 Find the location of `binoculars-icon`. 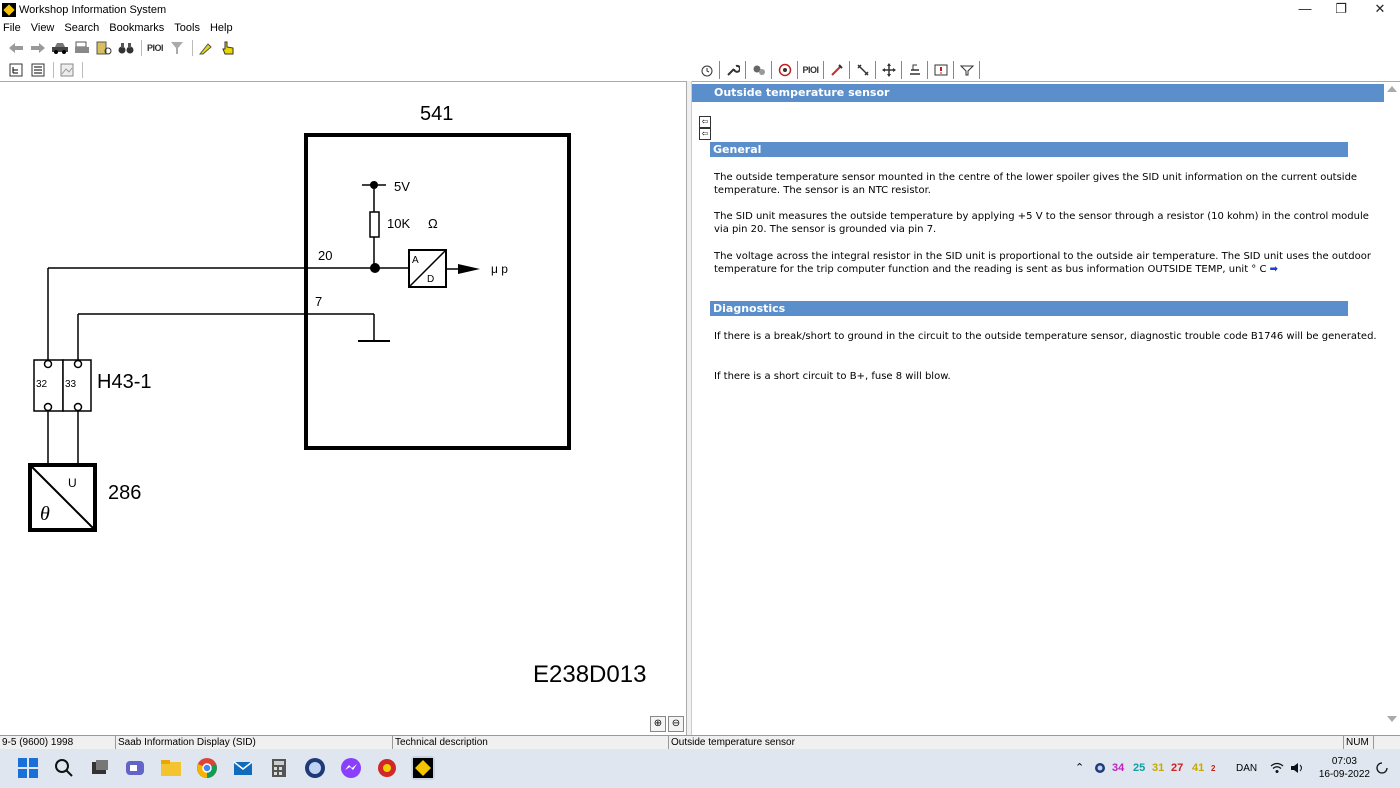

binoculars-icon is located at coordinates (126, 48).